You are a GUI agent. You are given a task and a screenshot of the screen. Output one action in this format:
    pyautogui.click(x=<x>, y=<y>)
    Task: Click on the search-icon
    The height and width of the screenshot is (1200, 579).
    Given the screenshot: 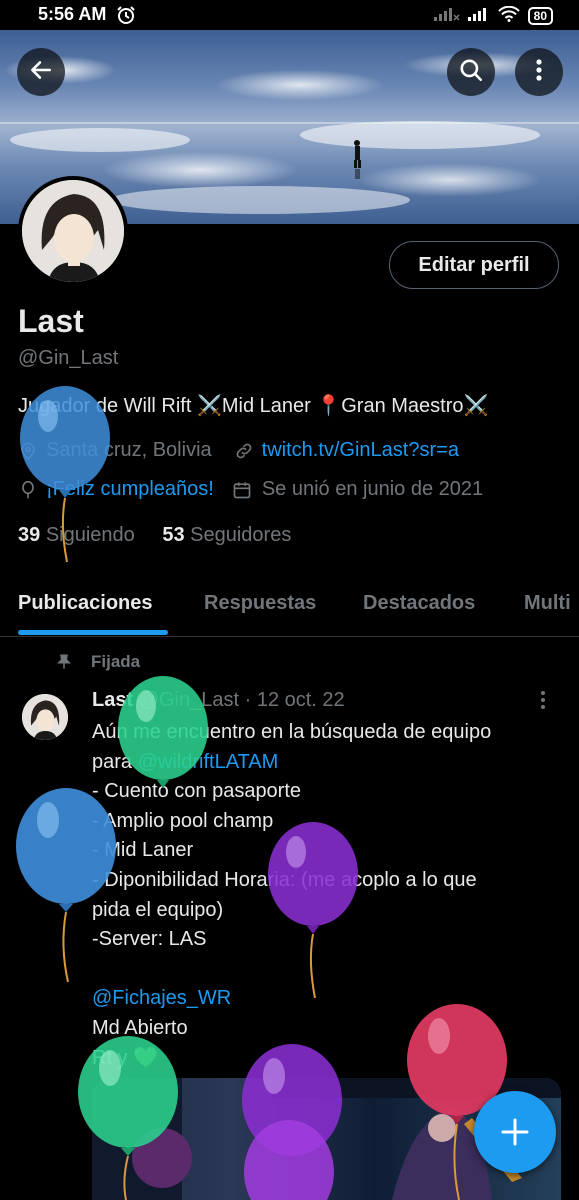 What is the action you would take?
    pyautogui.click(x=471, y=72)
    